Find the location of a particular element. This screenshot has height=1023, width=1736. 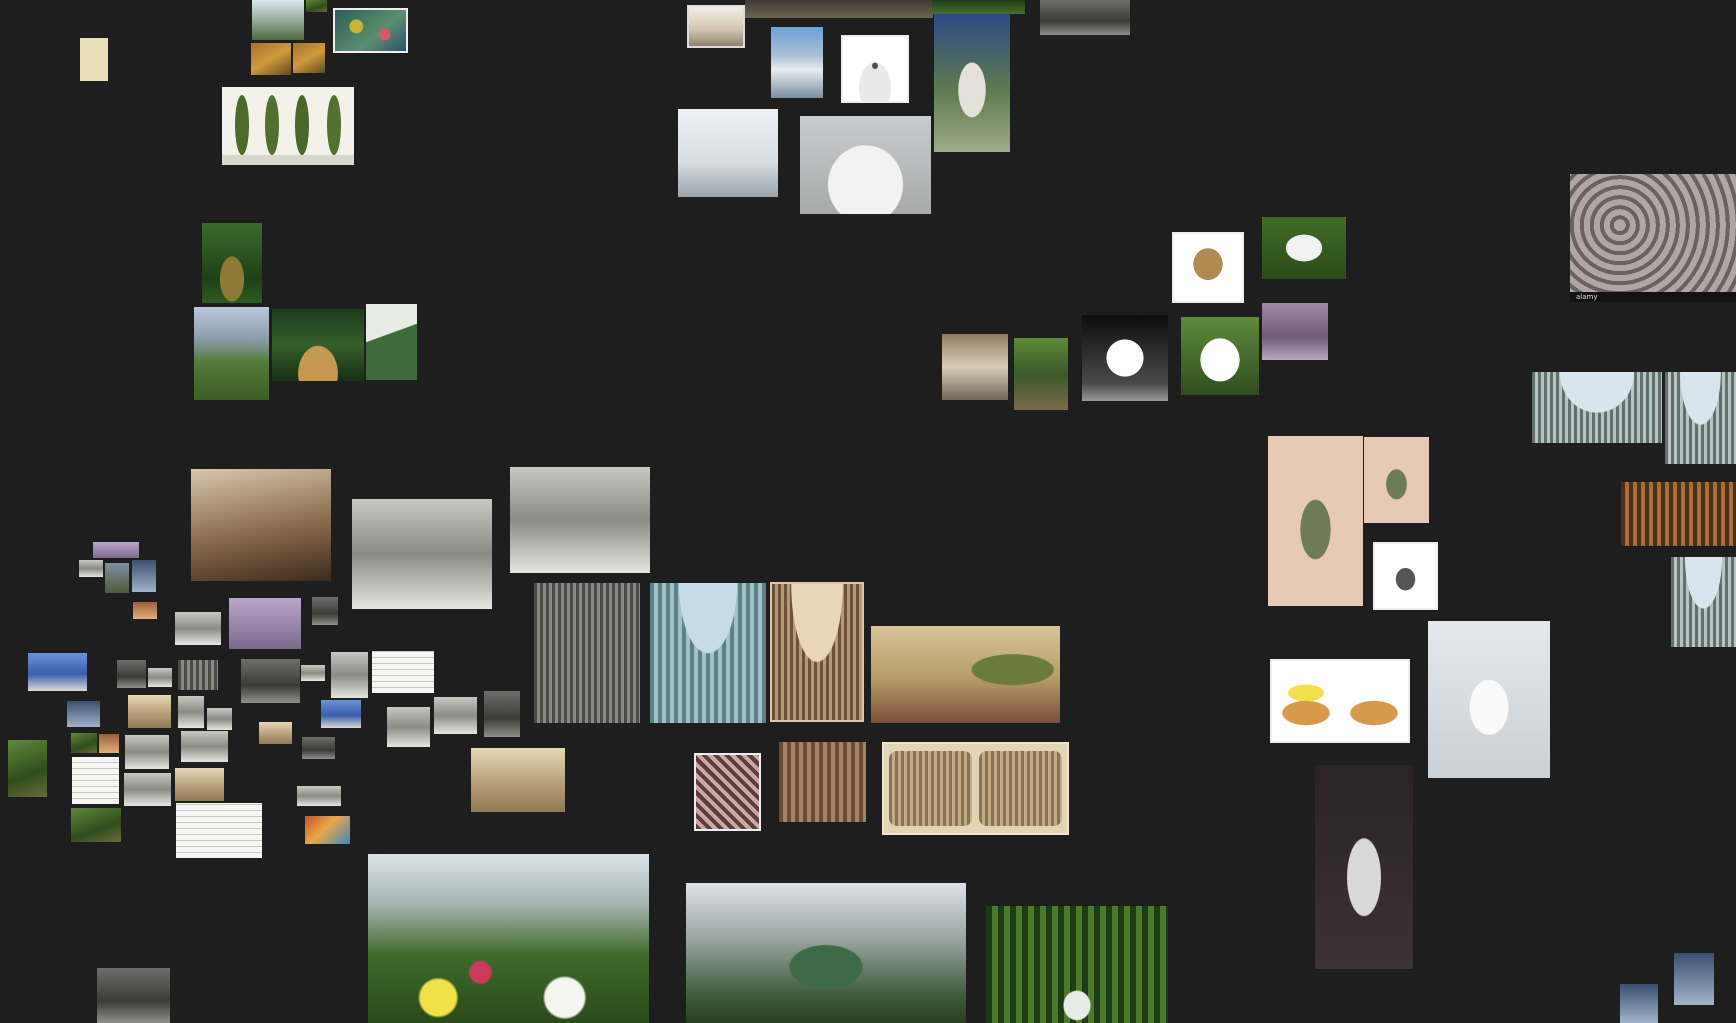

thumbnail-green-arbor is located at coordinates (232, 263).